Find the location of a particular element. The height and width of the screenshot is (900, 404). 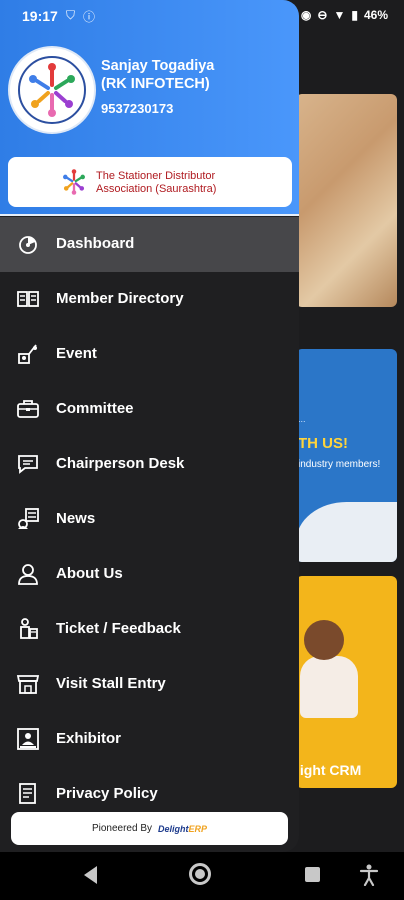

event-icon is located at coordinates (28, 354).